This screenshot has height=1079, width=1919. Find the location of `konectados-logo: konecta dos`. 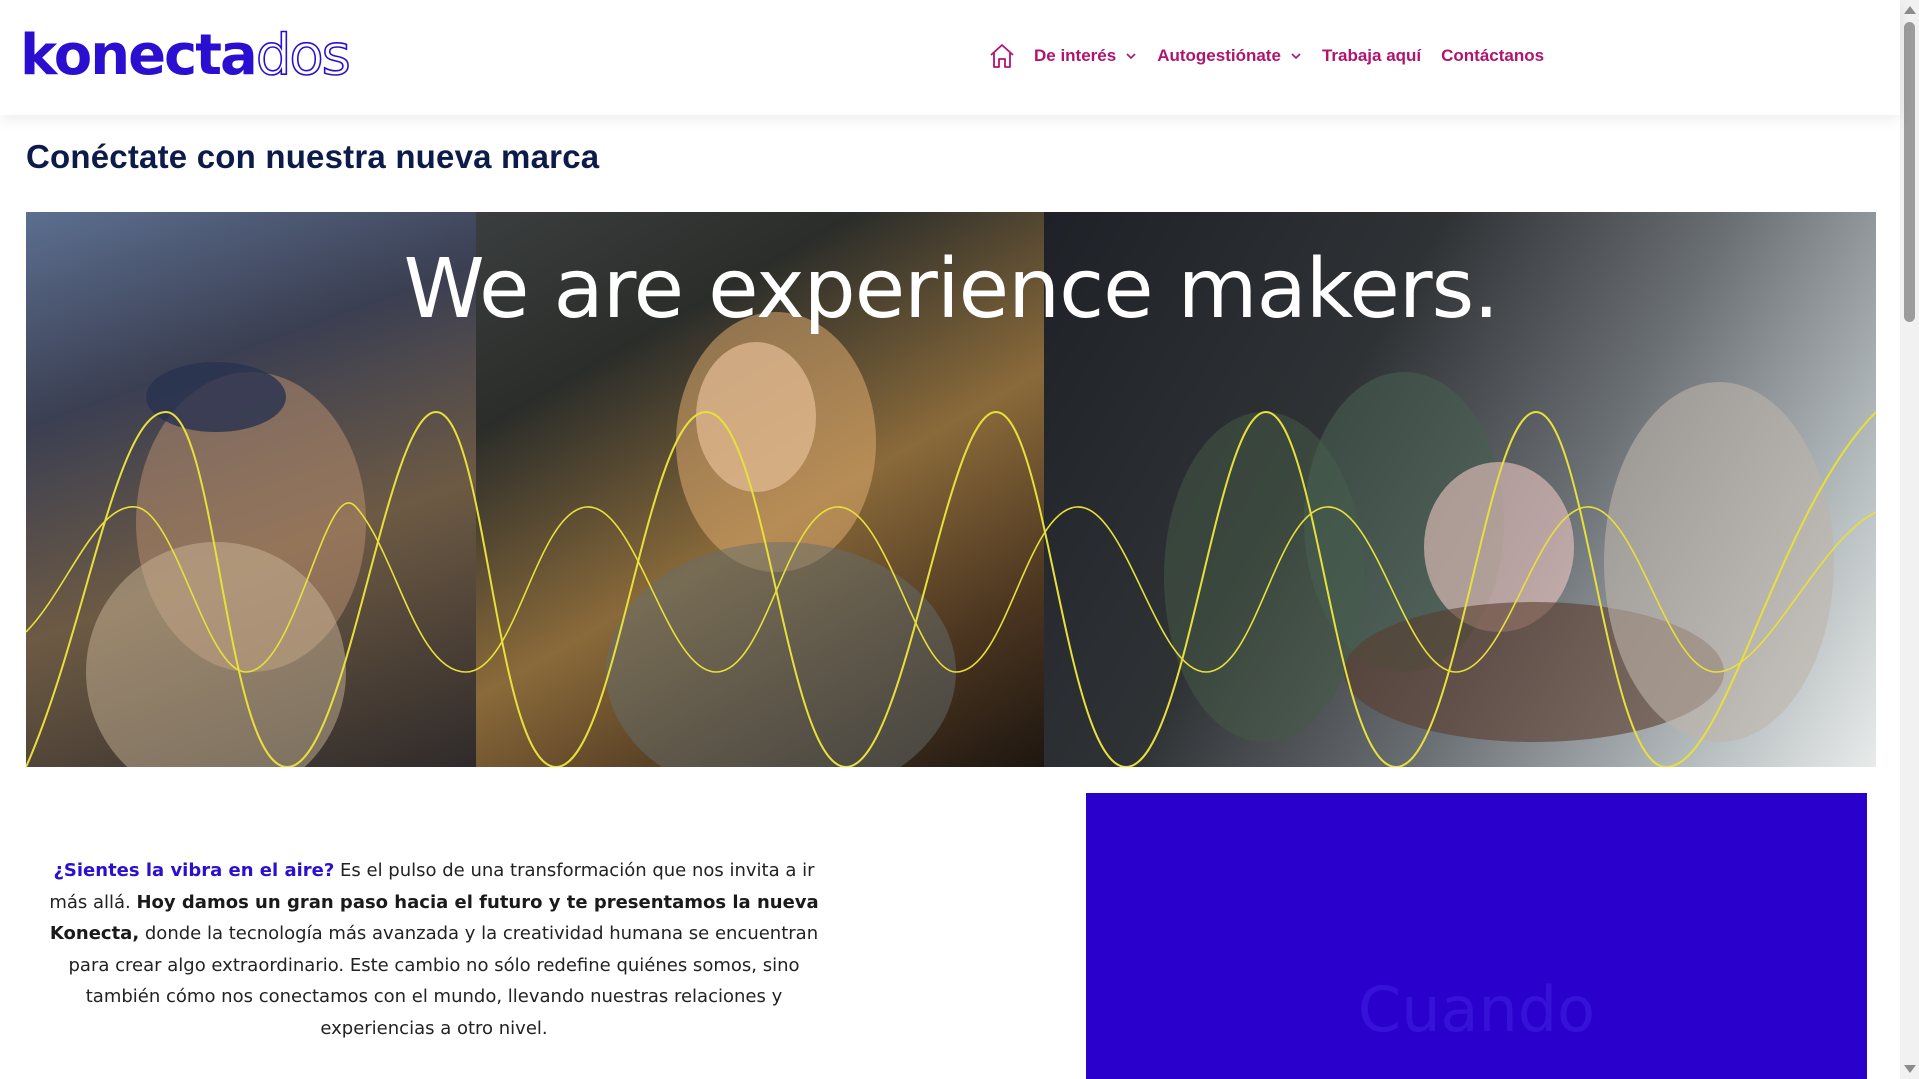

konectados-logo: konecta dos is located at coordinates (186, 55).